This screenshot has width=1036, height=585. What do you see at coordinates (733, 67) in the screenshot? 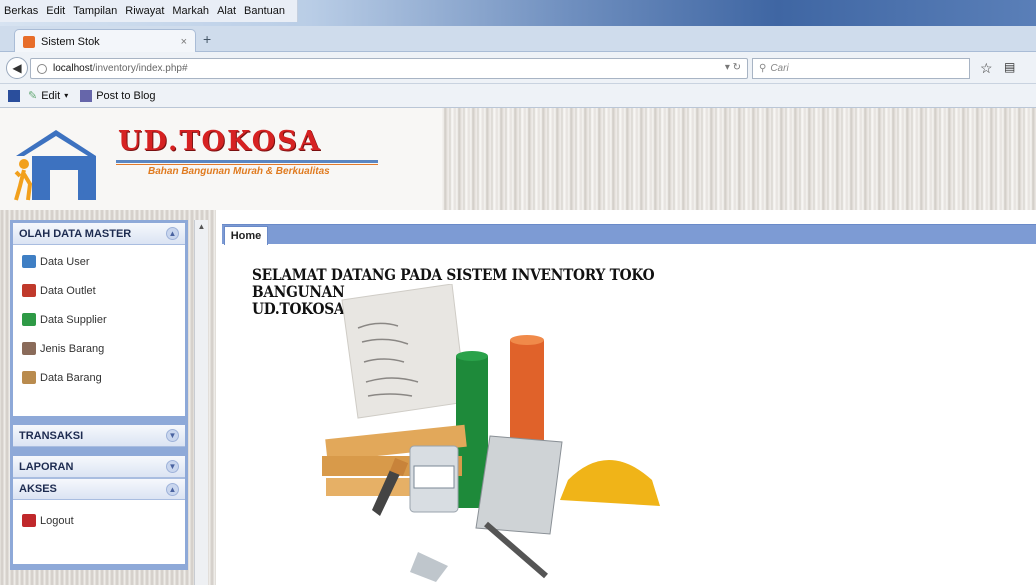
I see `reload-icon: ▾ ↻` at bounding box center [733, 67].